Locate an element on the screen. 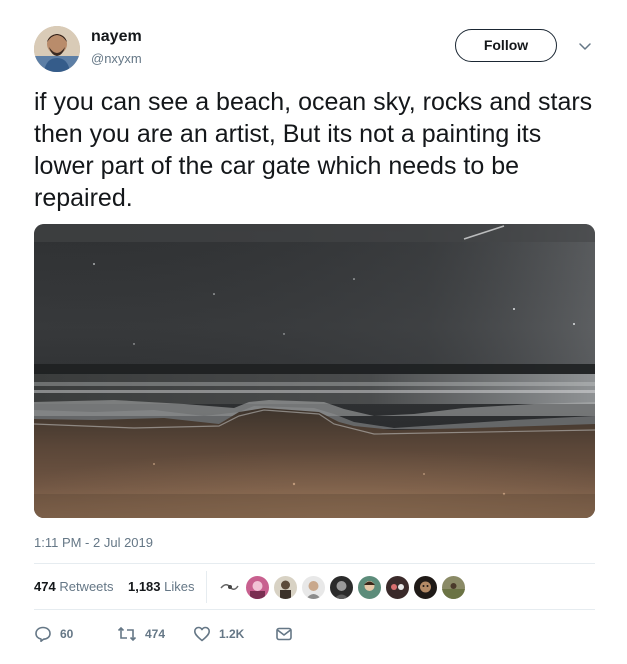 The height and width of the screenshot is (664, 627). heart-icon is located at coordinates (202, 634).